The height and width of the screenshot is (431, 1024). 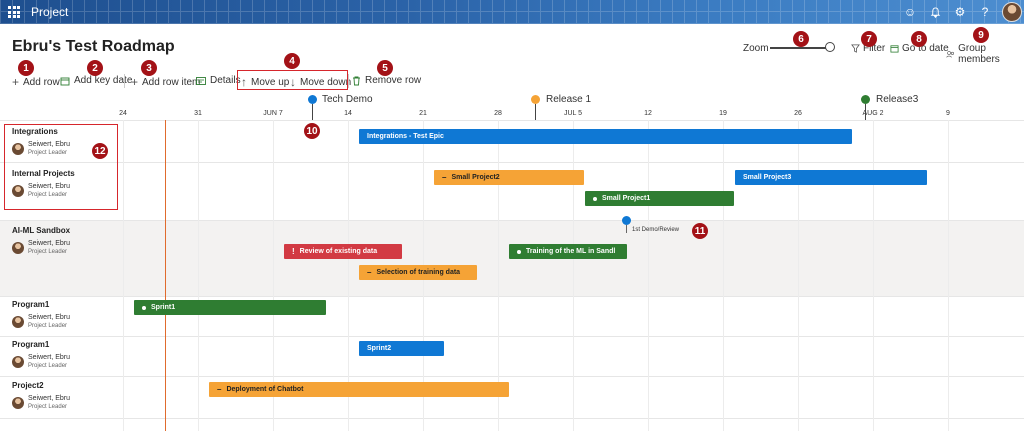 I want to click on bar-small-project3: Small Project3, so click(x=831, y=177).